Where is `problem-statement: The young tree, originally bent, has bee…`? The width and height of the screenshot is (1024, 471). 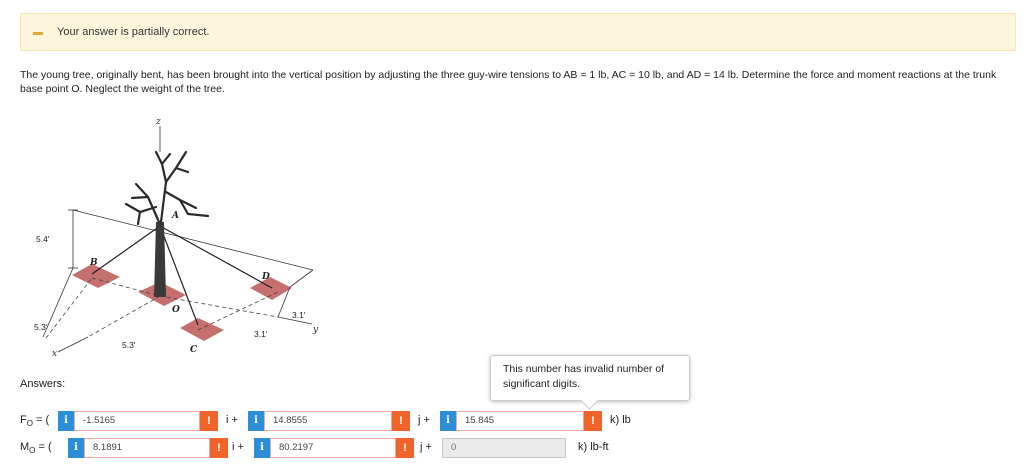
problem-statement: The young tree, originally bent, has bee… is located at coordinates (508, 82).